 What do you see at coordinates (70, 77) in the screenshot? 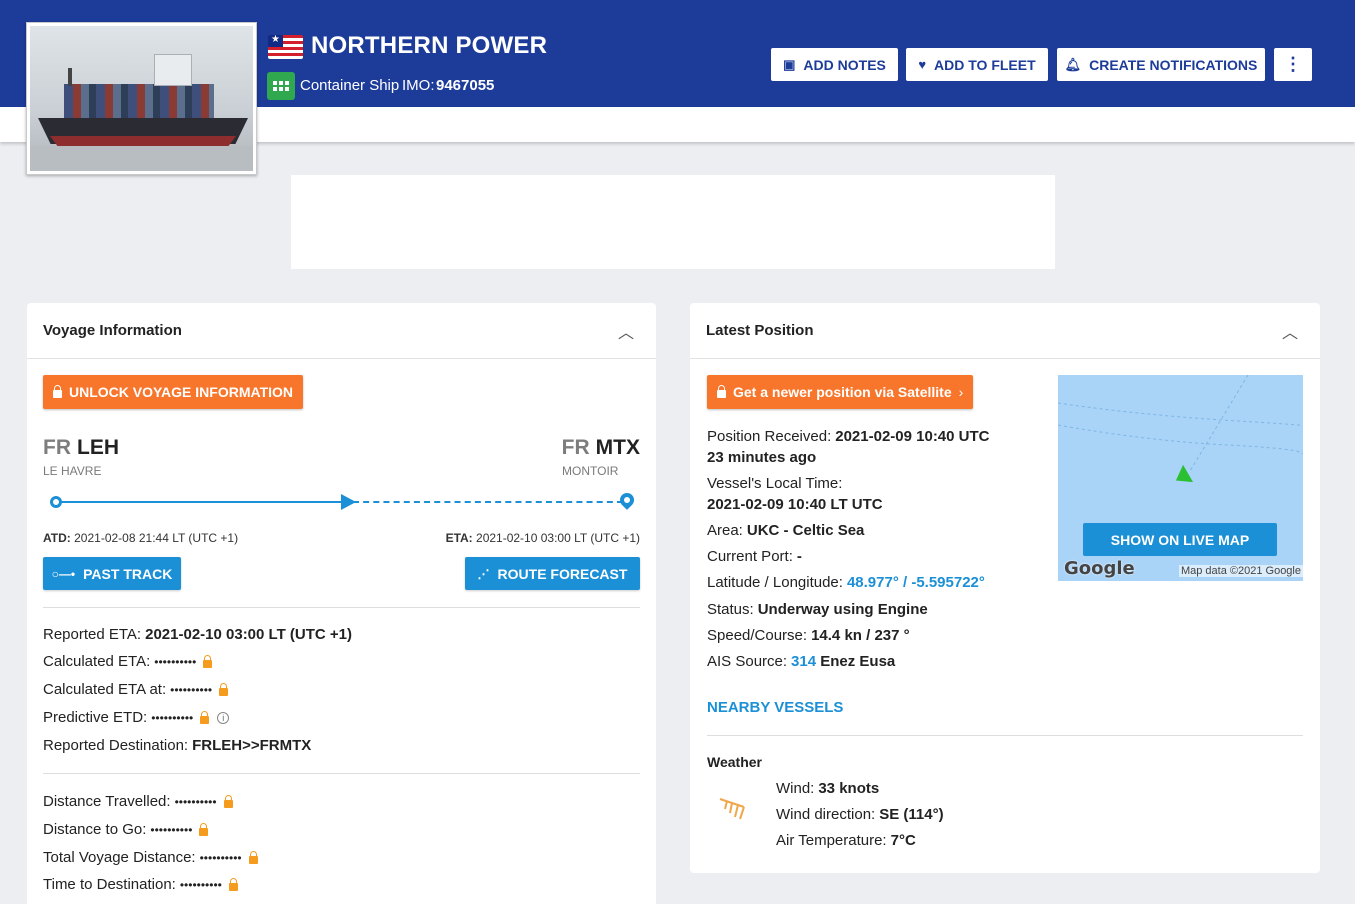
I see `photo-mast` at bounding box center [70, 77].